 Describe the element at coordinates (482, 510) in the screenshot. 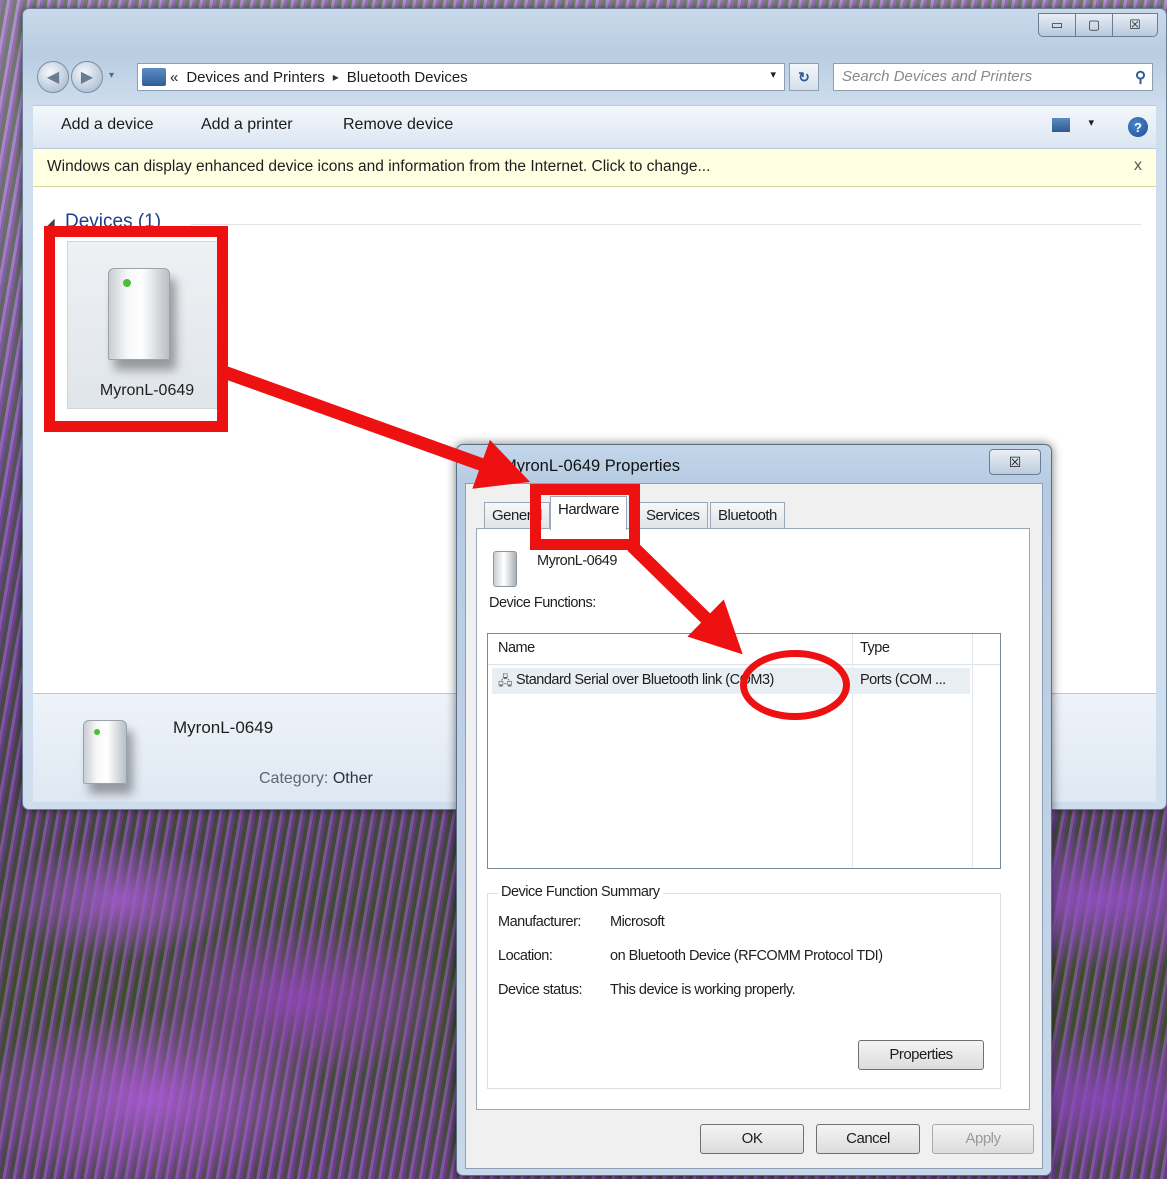

I see `annotation-arrows` at that location.